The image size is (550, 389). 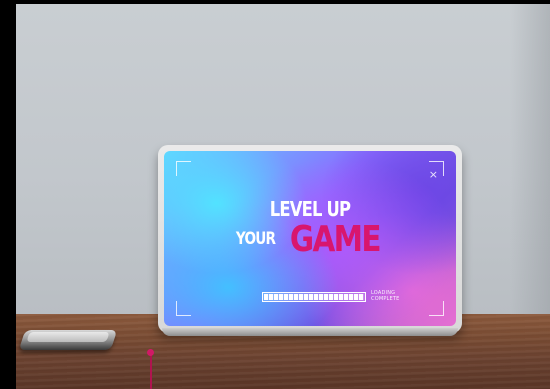 I want to click on headline-your-game: YOUR GAME, so click(x=310, y=240).